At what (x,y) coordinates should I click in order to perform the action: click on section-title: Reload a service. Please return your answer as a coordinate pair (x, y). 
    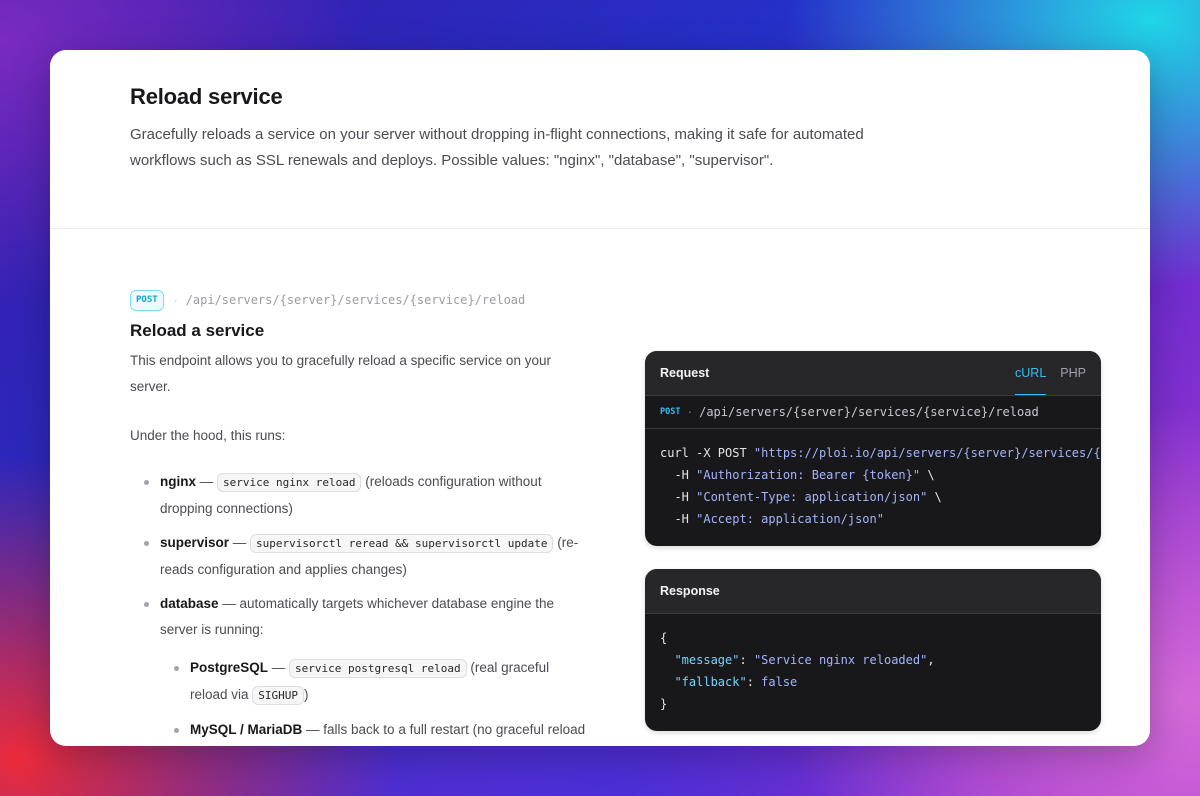
    Looking at the image, I should click on (197, 330).